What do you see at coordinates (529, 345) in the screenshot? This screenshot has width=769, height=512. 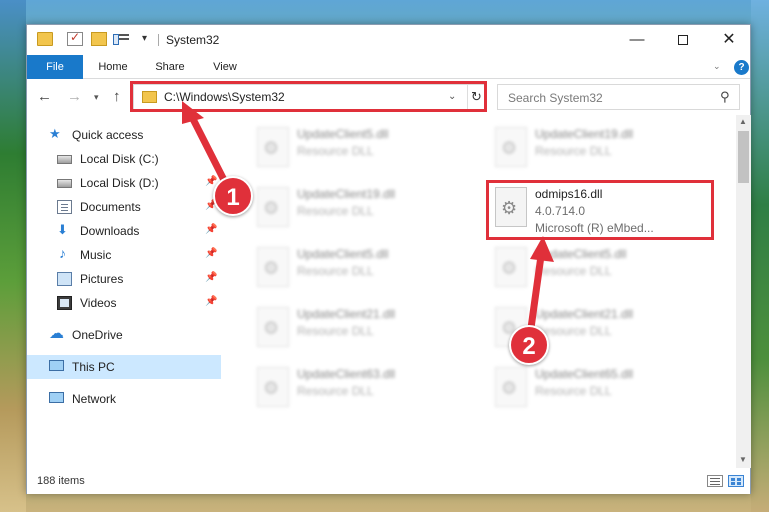 I see `step-2-badge: 2` at bounding box center [529, 345].